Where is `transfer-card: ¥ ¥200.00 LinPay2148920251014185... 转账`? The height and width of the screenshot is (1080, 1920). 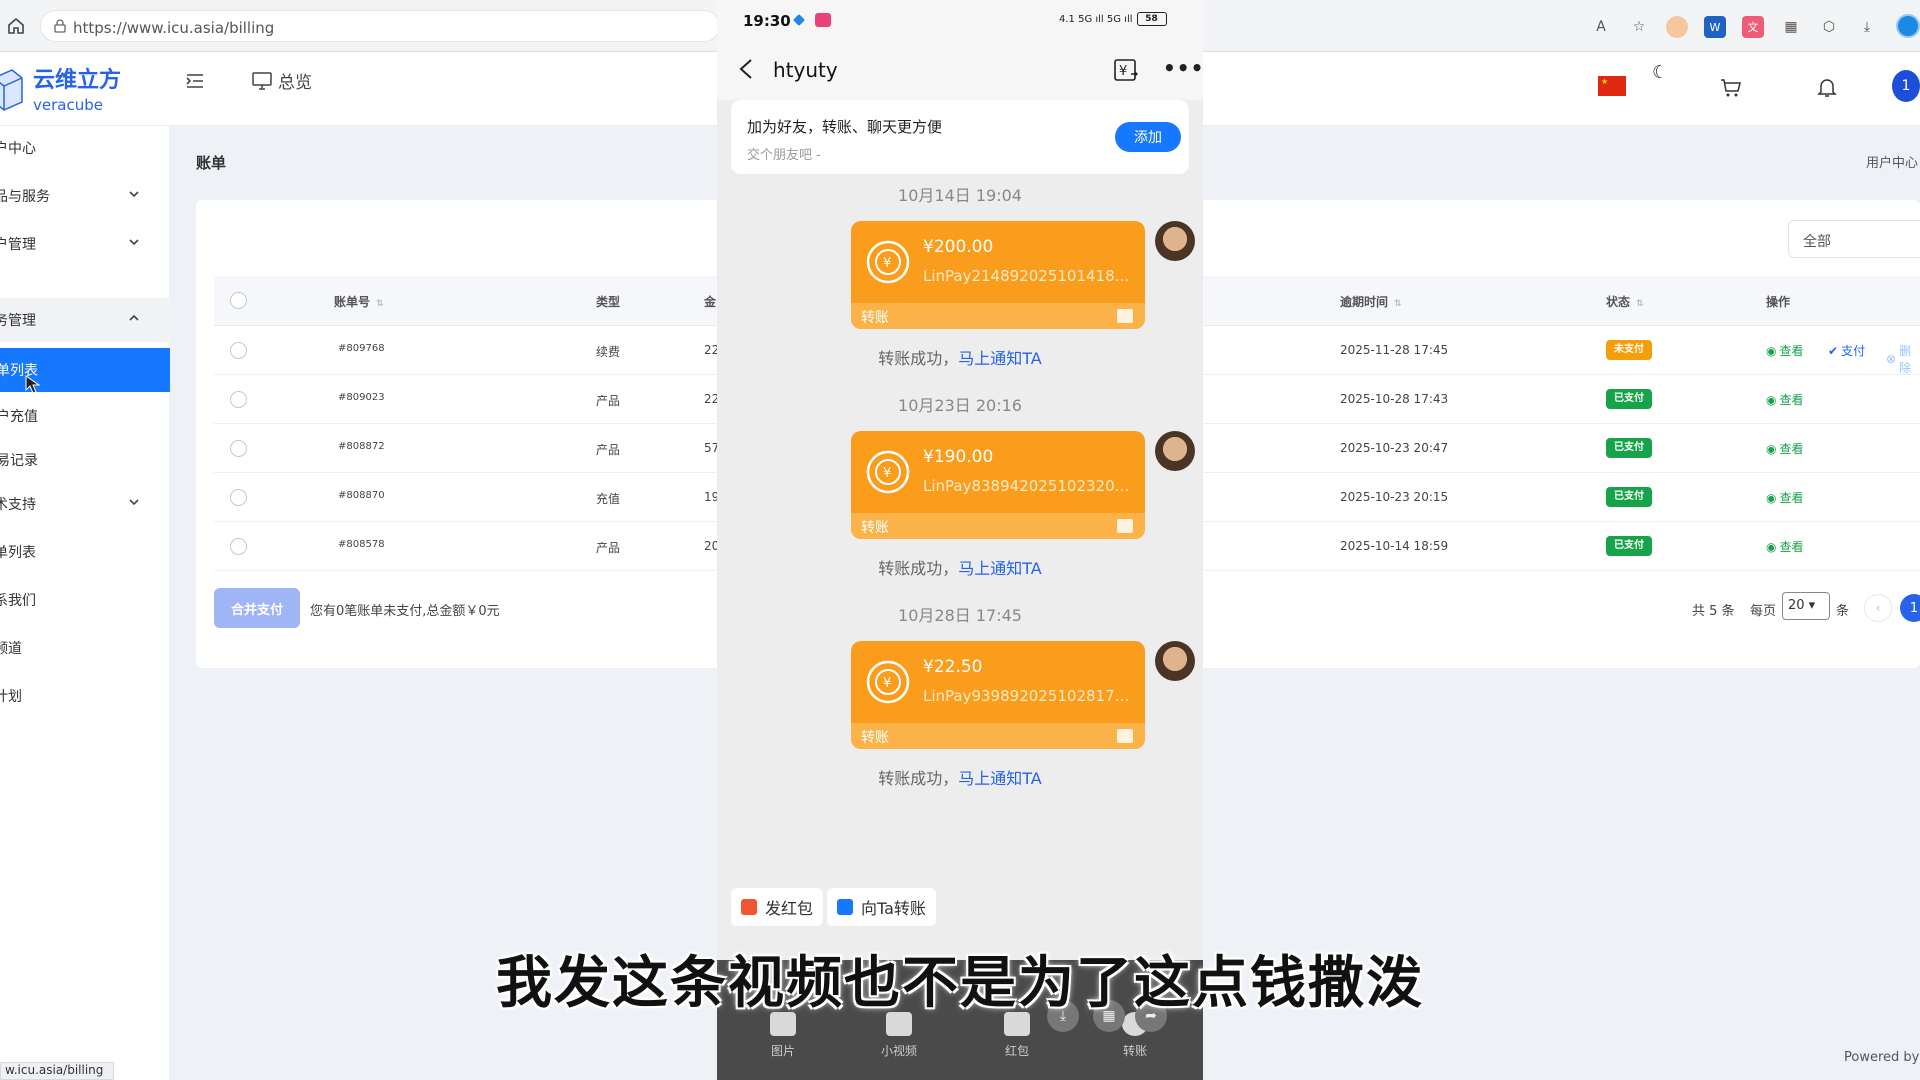 transfer-card: ¥ ¥200.00 LinPay2148920251014185... 转账 is located at coordinates (998, 275).